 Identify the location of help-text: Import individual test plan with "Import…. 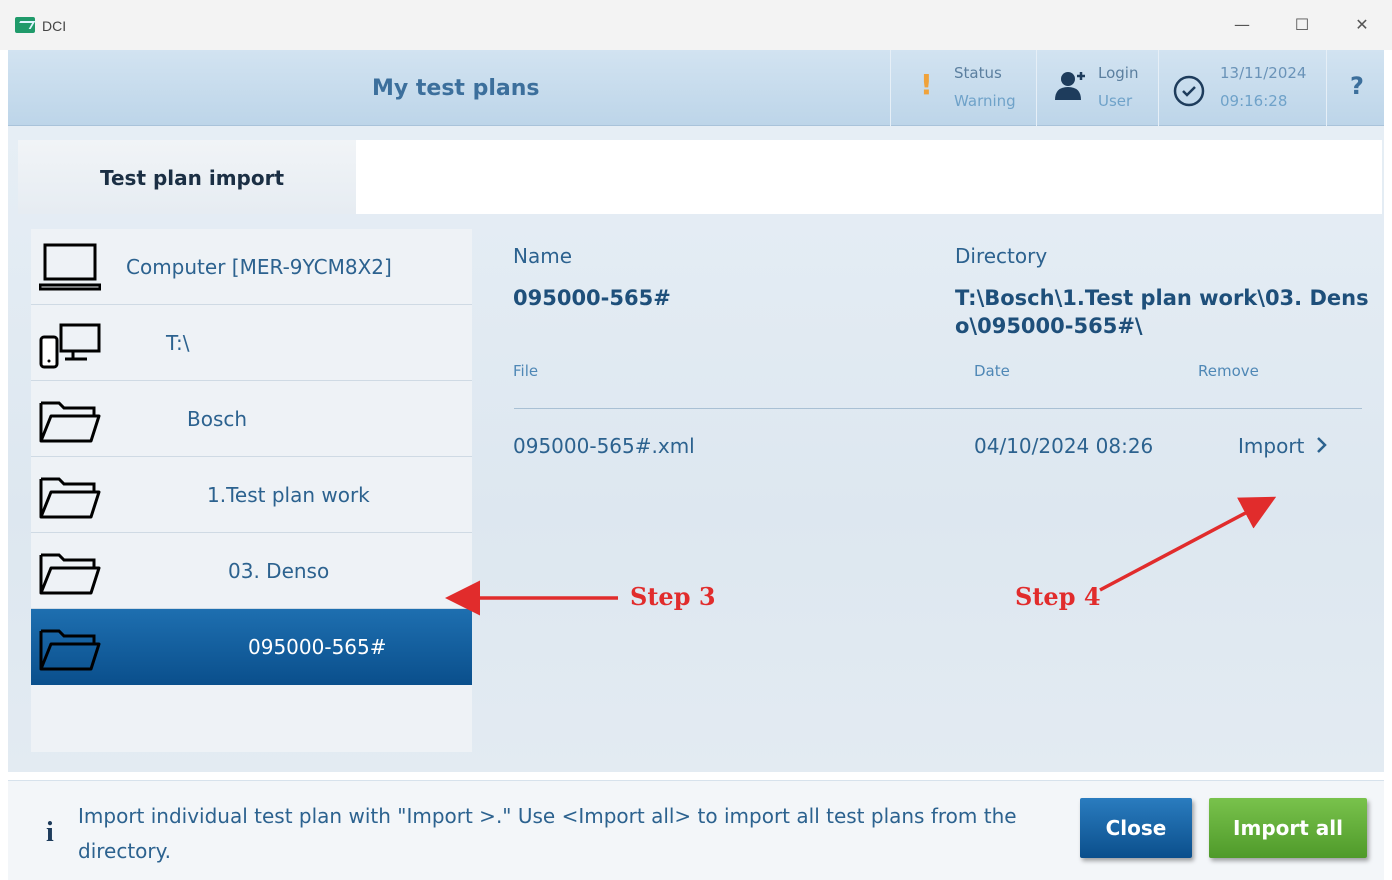
(547, 833).